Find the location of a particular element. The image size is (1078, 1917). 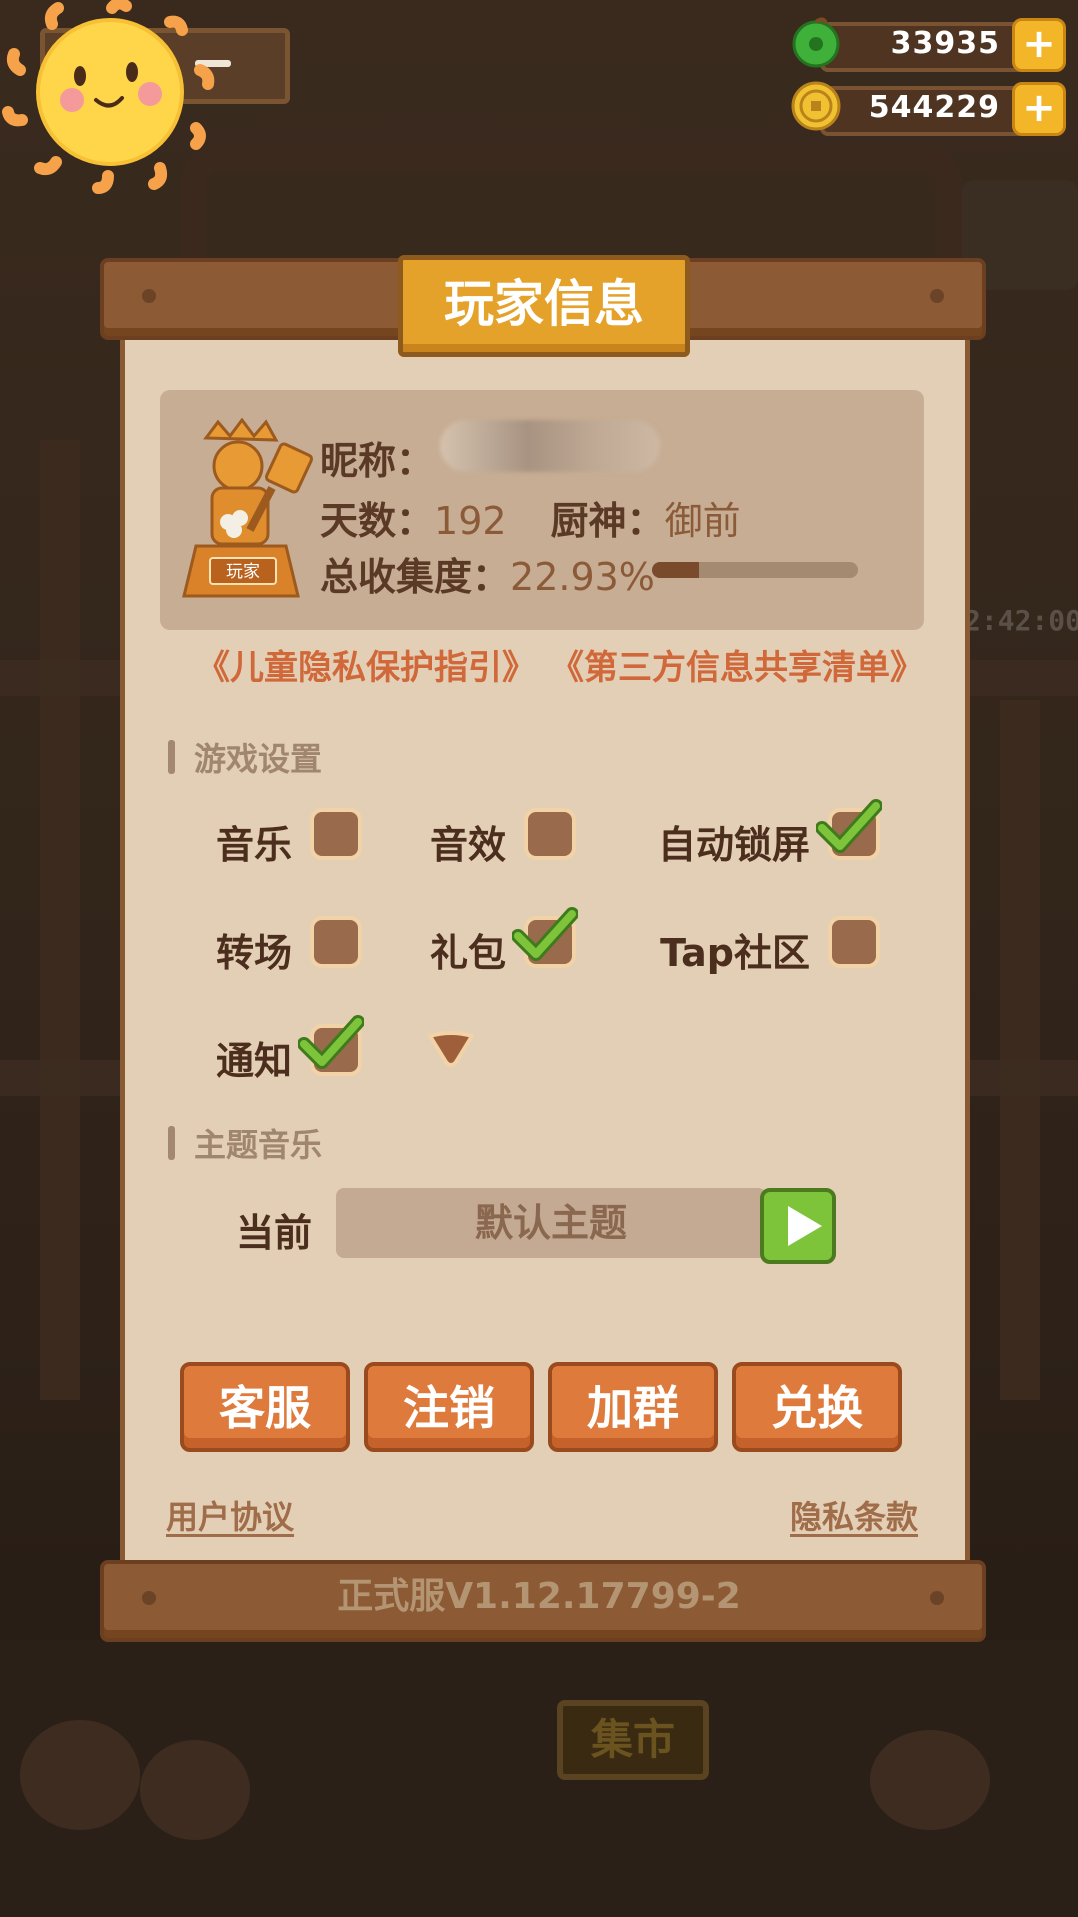

setting-gift-label: 礼包 is located at coordinates (467, 953).